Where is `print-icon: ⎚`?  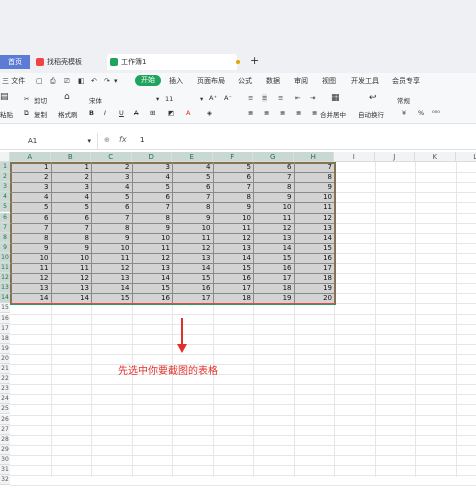 print-icon: ⎚ is located at coordinates (67, 81).